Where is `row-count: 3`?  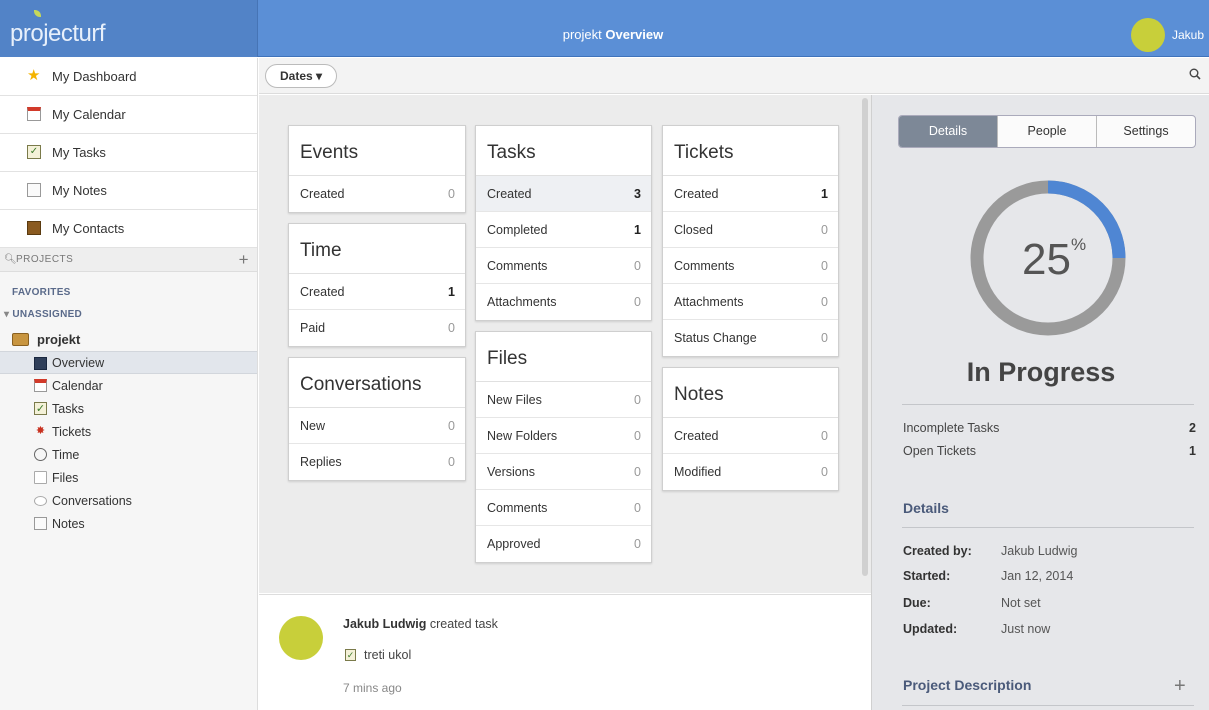 row-count: 3 is located at coordinates (637, 193).